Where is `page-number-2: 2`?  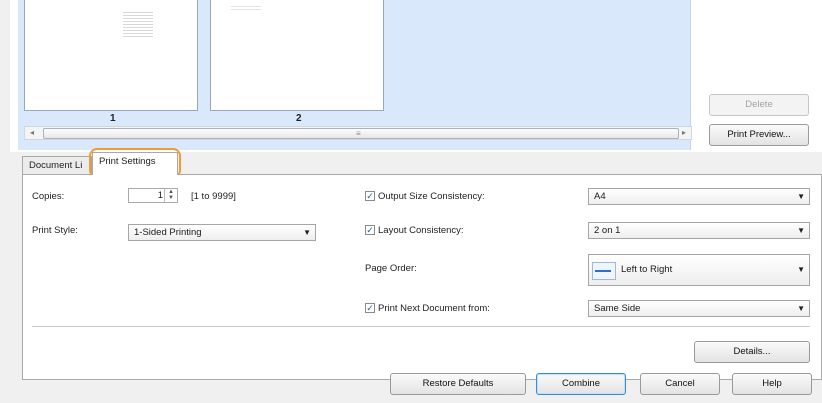
page-number-2: 2 is located at coordinates (299, 118).